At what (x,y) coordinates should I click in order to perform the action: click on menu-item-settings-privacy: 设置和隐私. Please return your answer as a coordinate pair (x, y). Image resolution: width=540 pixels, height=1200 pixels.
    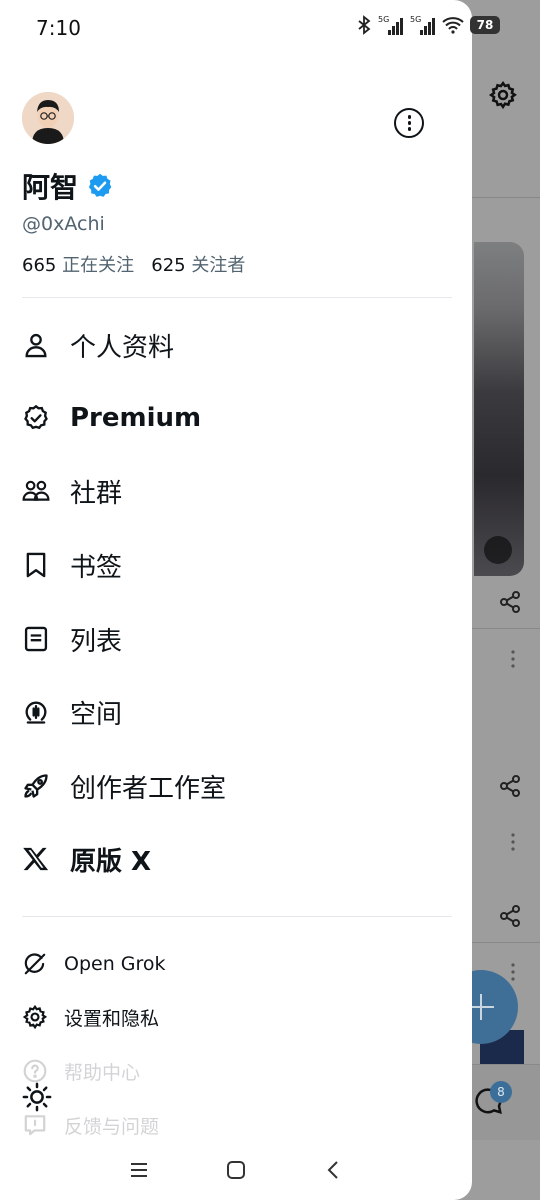
    Looking at the image, I should click on (237, 1017).